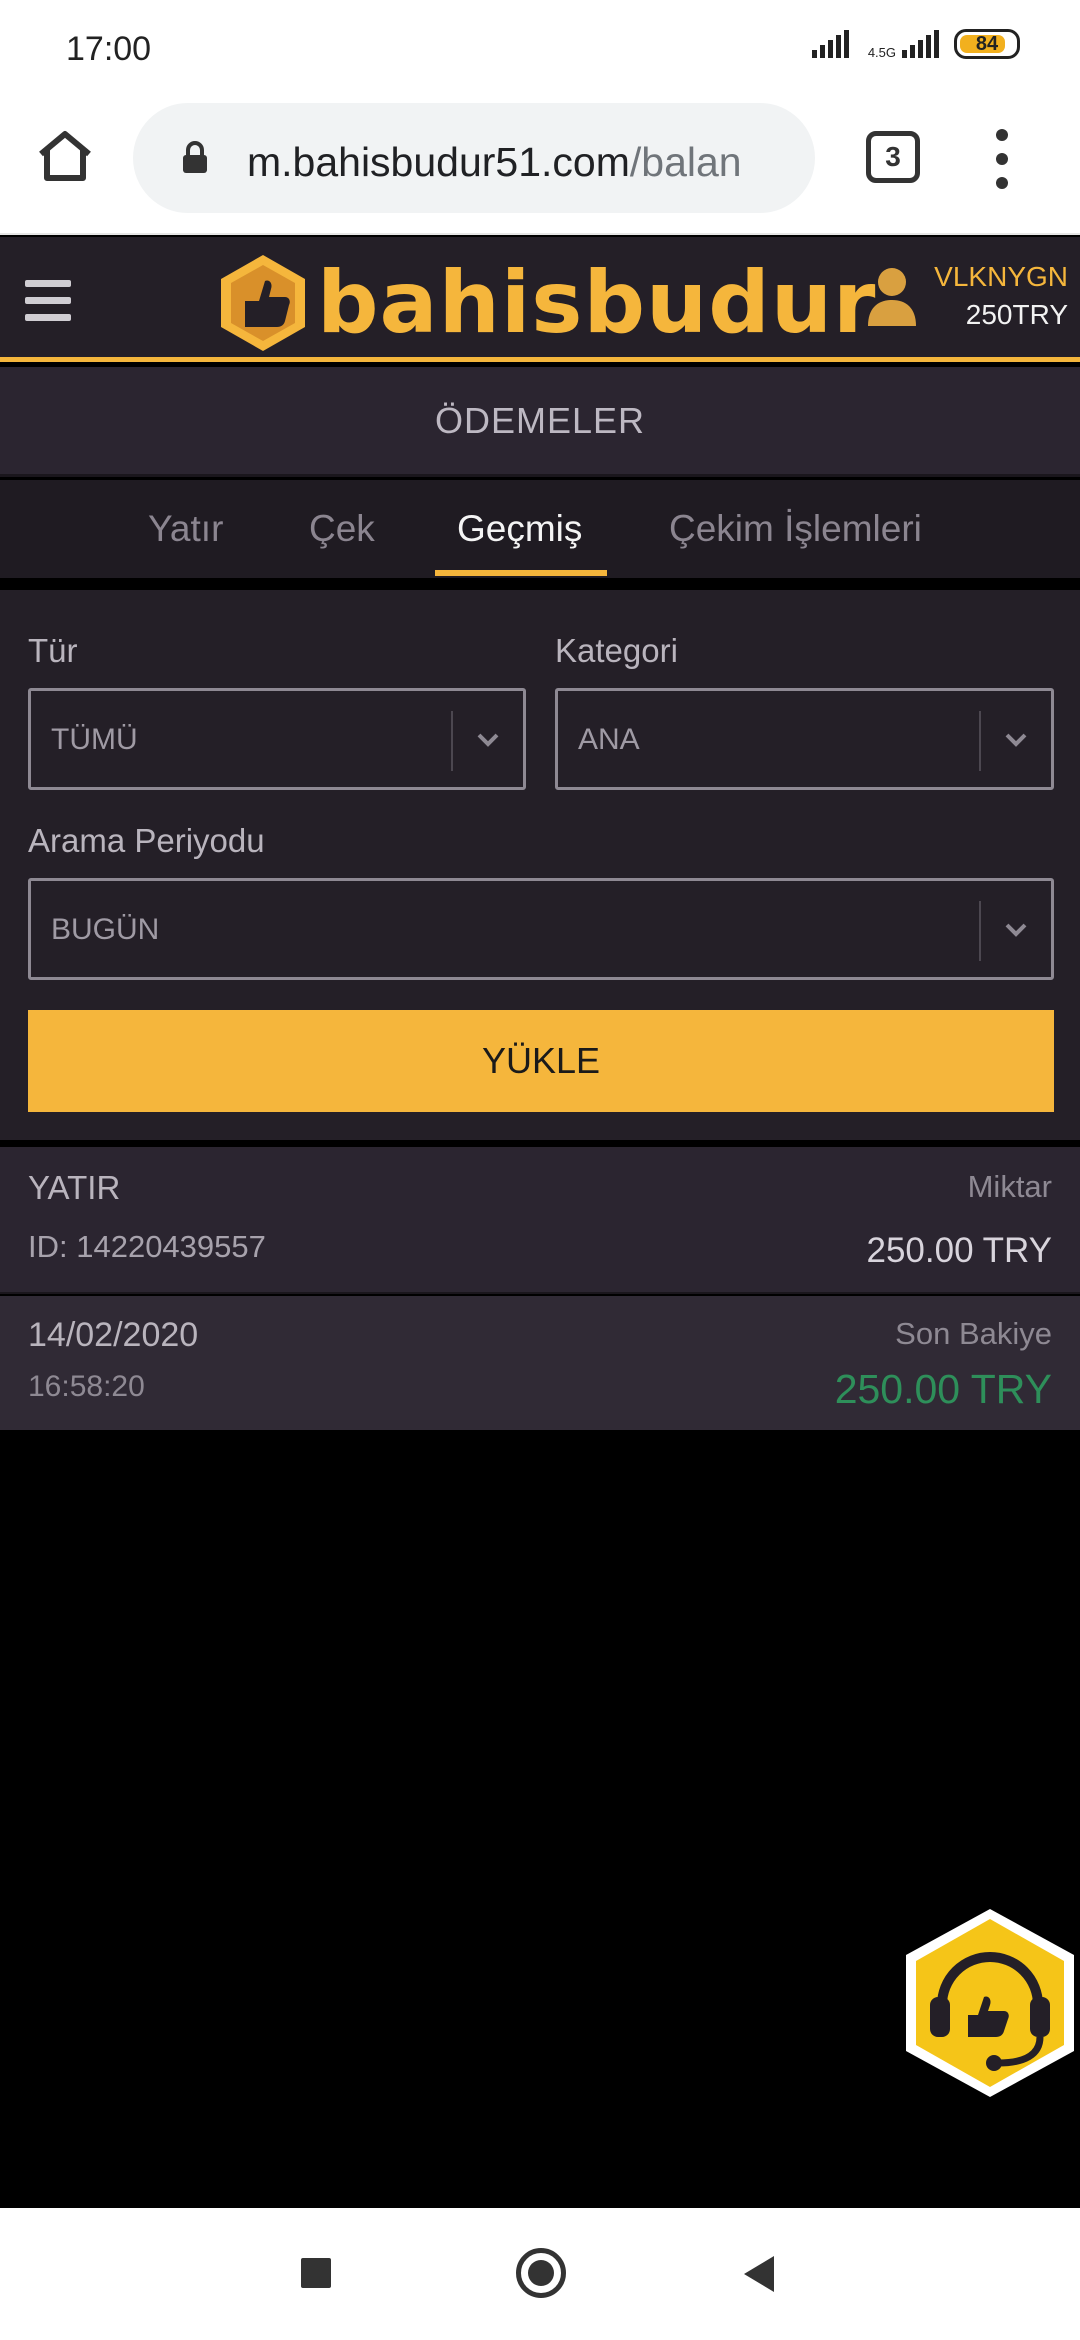 Image resolution: width=1080 pixels, height=2340 pixels. Describe the element at coordinates (804, 739) in the screenshot. I see `category-select: ANA` at that location.